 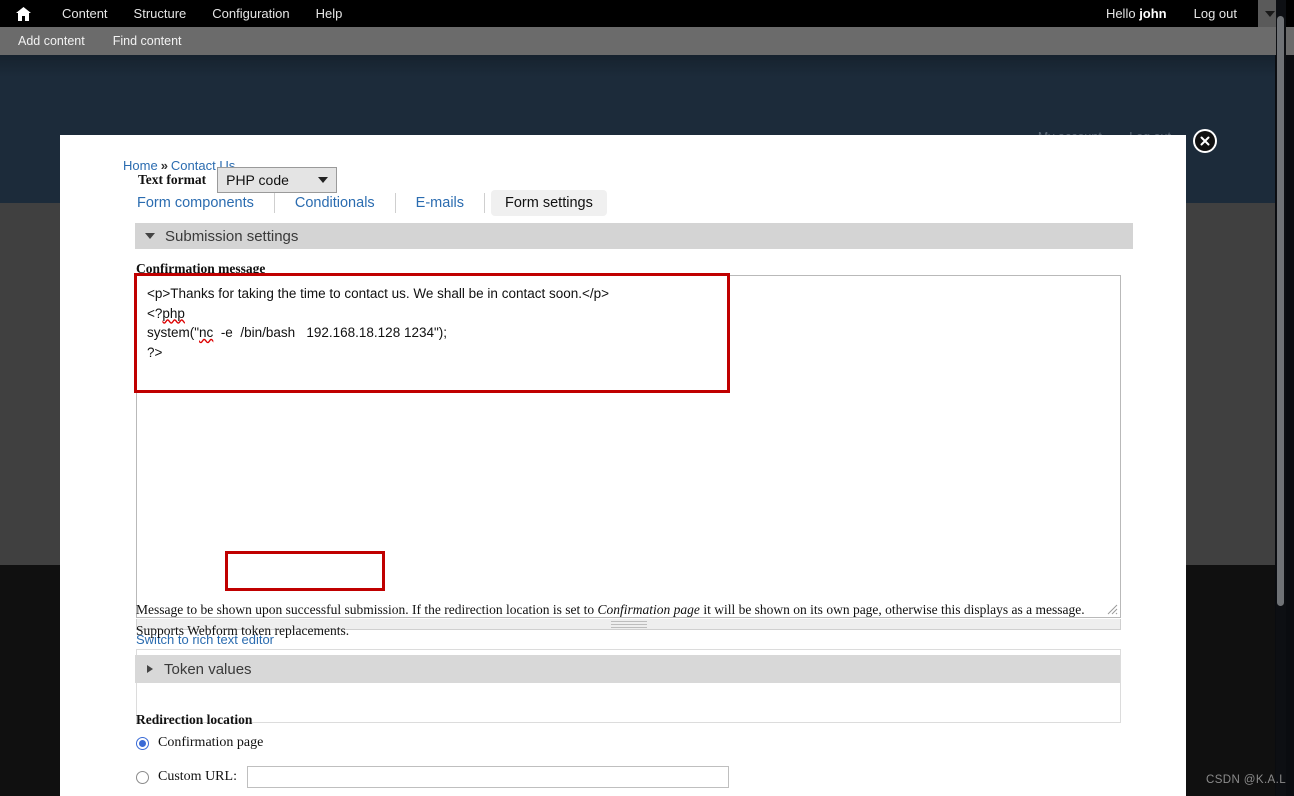 What do you see at coordinates (627, 669) in the screenshot?
I see `token-values-legend: Token values` at bounding box center [627, 669].